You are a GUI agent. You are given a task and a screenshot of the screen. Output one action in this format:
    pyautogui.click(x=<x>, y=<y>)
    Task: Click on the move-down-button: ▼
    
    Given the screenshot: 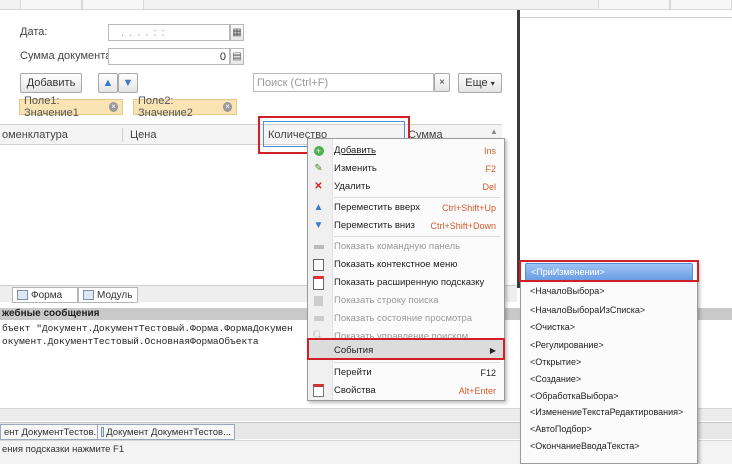 What is the action you would take?
    pyautogui.click(x=128, y=83)
    